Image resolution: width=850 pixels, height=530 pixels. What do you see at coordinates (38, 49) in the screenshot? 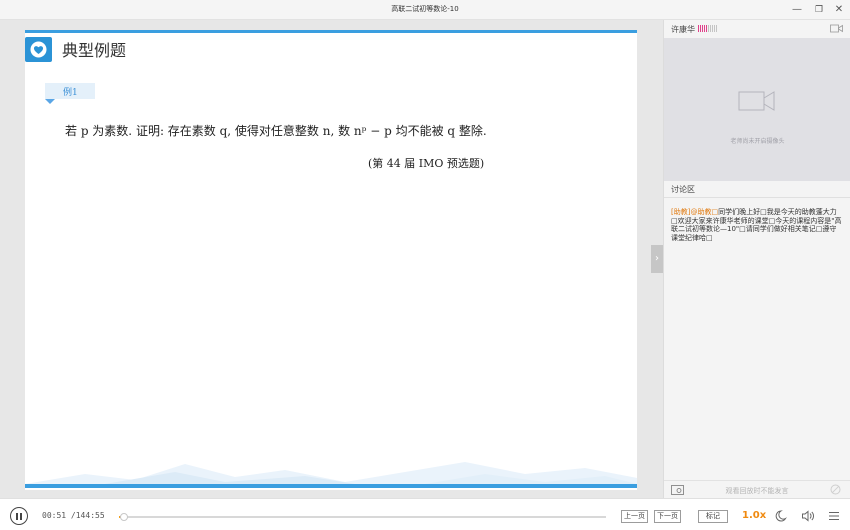
I see `heart-badge-icon` at bounding box center [38, 49].